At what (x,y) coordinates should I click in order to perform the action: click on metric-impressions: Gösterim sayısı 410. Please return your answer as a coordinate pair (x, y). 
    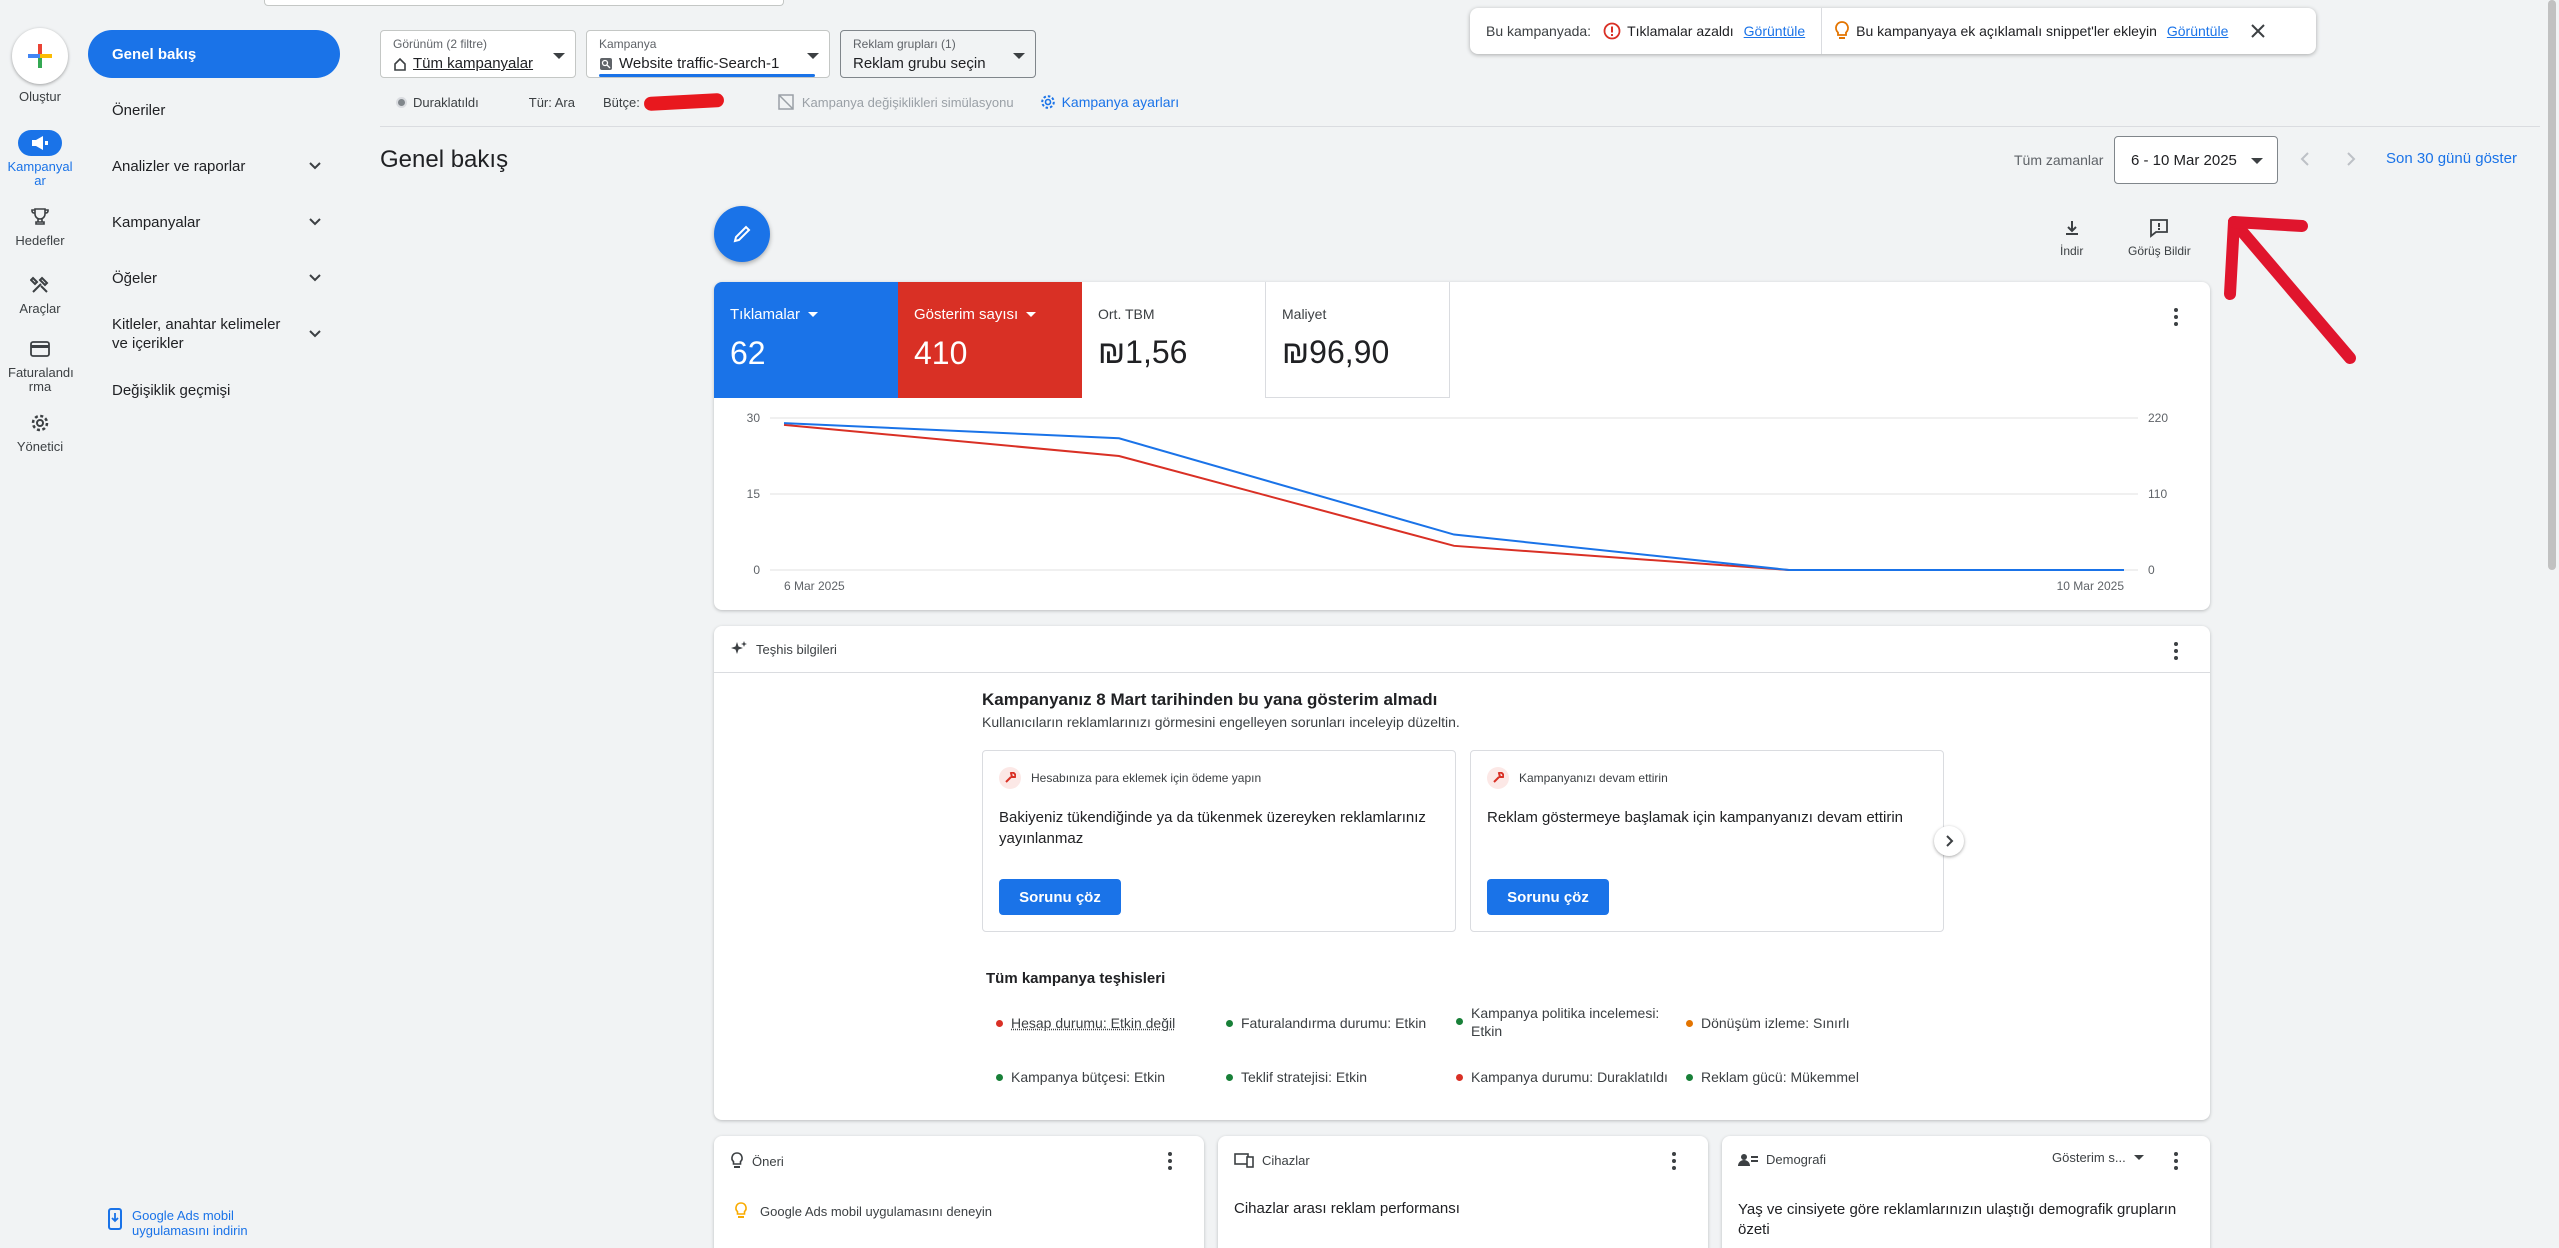
    Looking at the image, I should click on (990, 340).